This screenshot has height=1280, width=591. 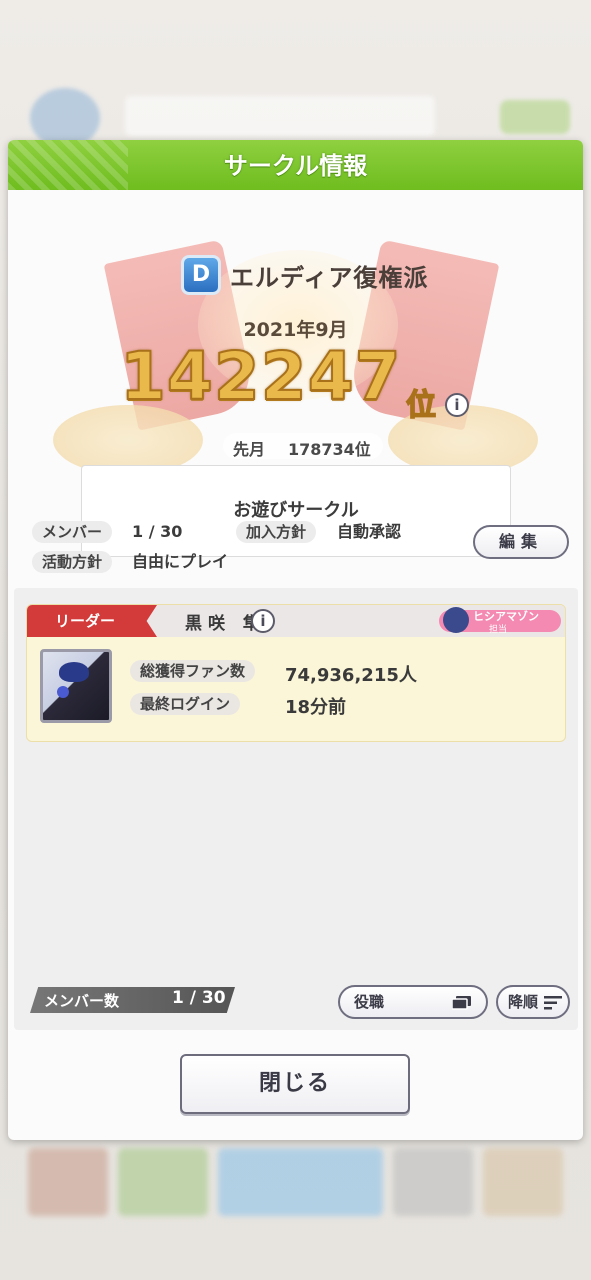 What do you see at coordinates (461, 1003) in the screenshot?
I see `cards-icon` at bounding box center [461, 1003].